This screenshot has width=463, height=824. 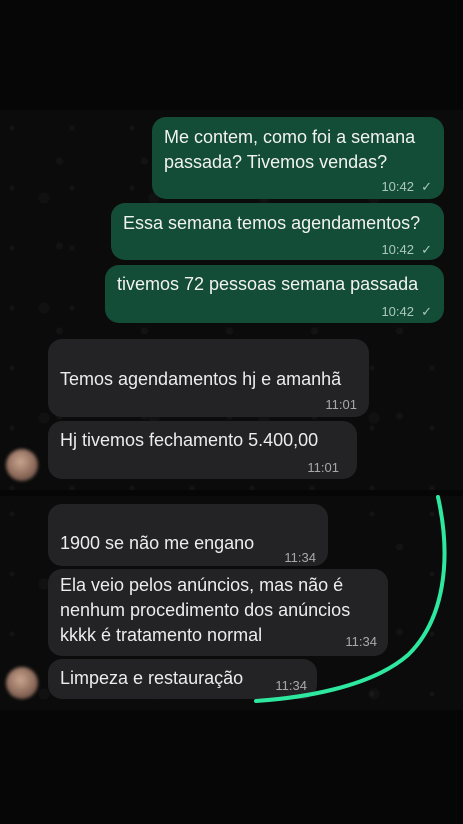 What do you see at coordinates (272, 223) in the screenshot?
I see `message-text: Essa semana temos agendamentos?` at bounding box center [272, 223].